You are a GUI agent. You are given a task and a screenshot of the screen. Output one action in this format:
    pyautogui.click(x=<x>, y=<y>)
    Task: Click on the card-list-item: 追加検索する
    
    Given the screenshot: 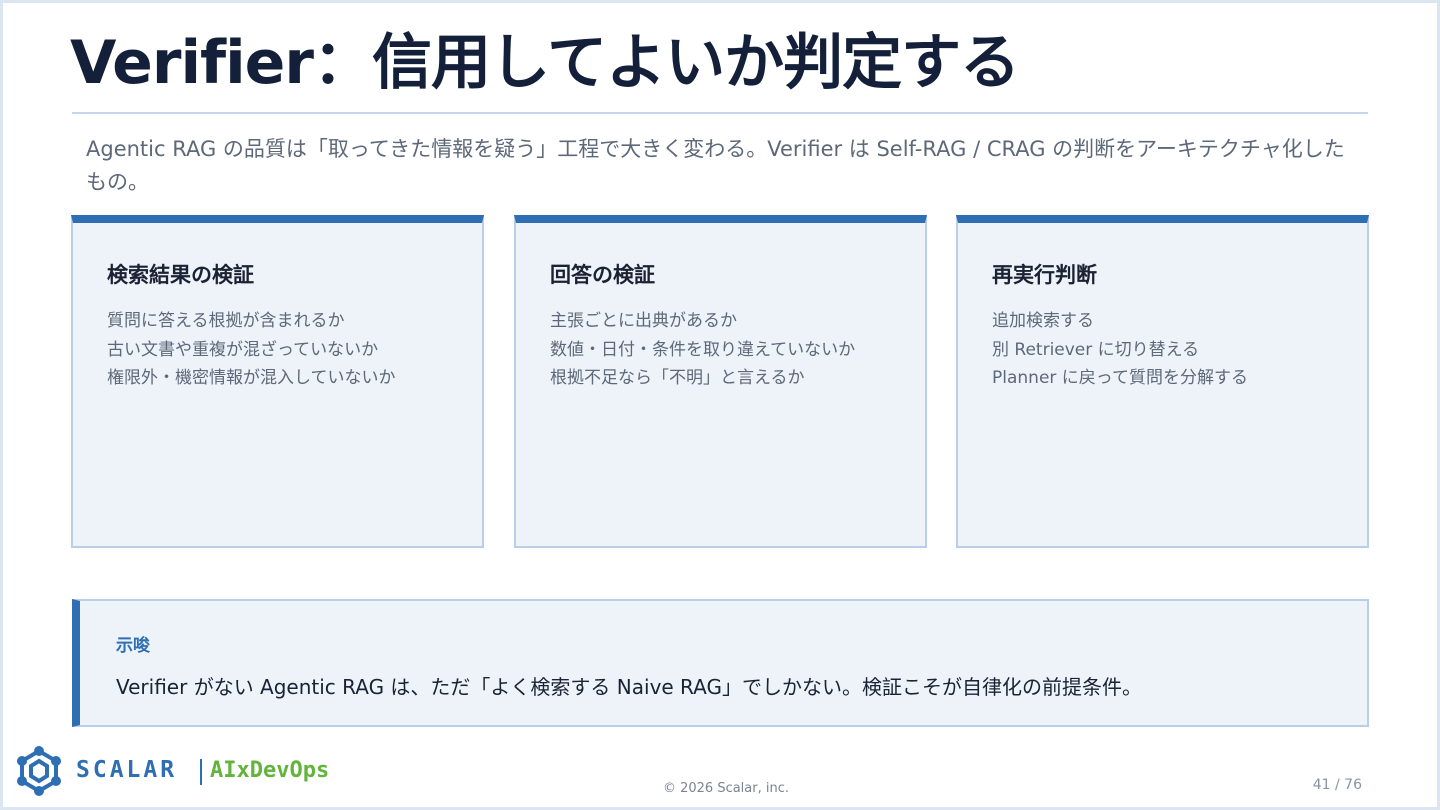 What is the action you would take?
    pyautogui.click(x=1043, y=321)
    